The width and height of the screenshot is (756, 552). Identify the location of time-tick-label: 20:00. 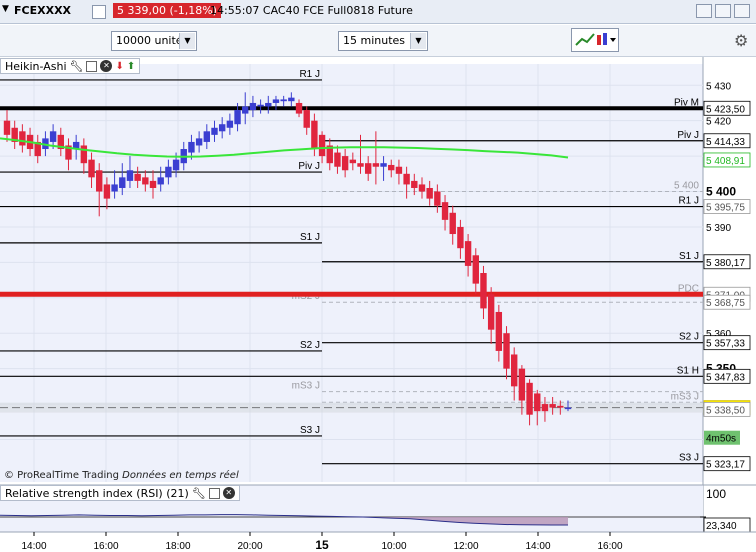
(249, 546).